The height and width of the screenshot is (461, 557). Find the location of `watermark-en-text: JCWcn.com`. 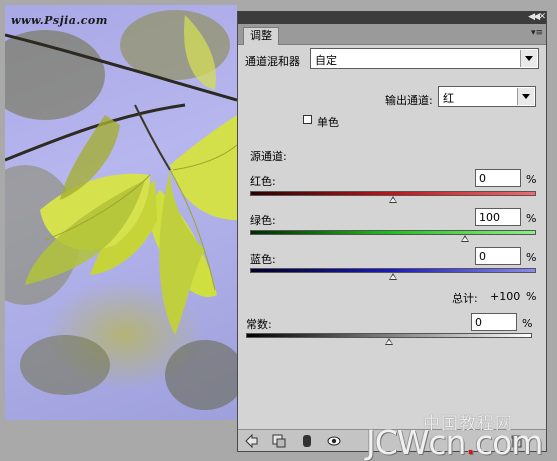

watermark-en-text: JCWcn.com is located at coordinates (454, 442).